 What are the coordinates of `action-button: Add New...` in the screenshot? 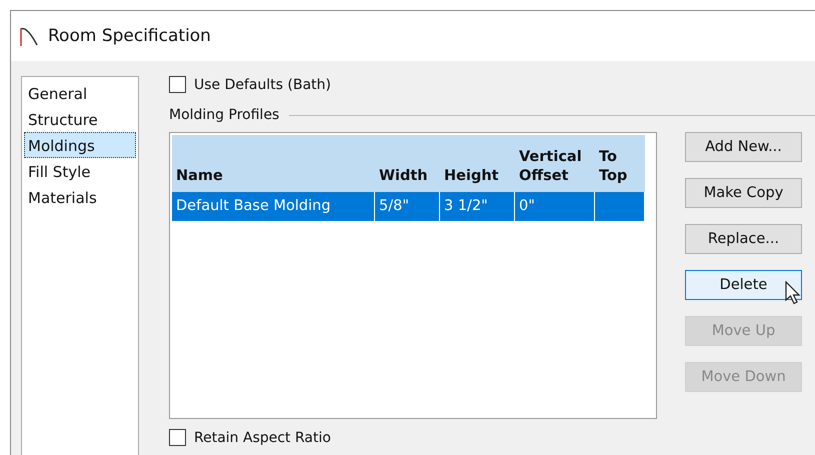 It's located at (743, 147).